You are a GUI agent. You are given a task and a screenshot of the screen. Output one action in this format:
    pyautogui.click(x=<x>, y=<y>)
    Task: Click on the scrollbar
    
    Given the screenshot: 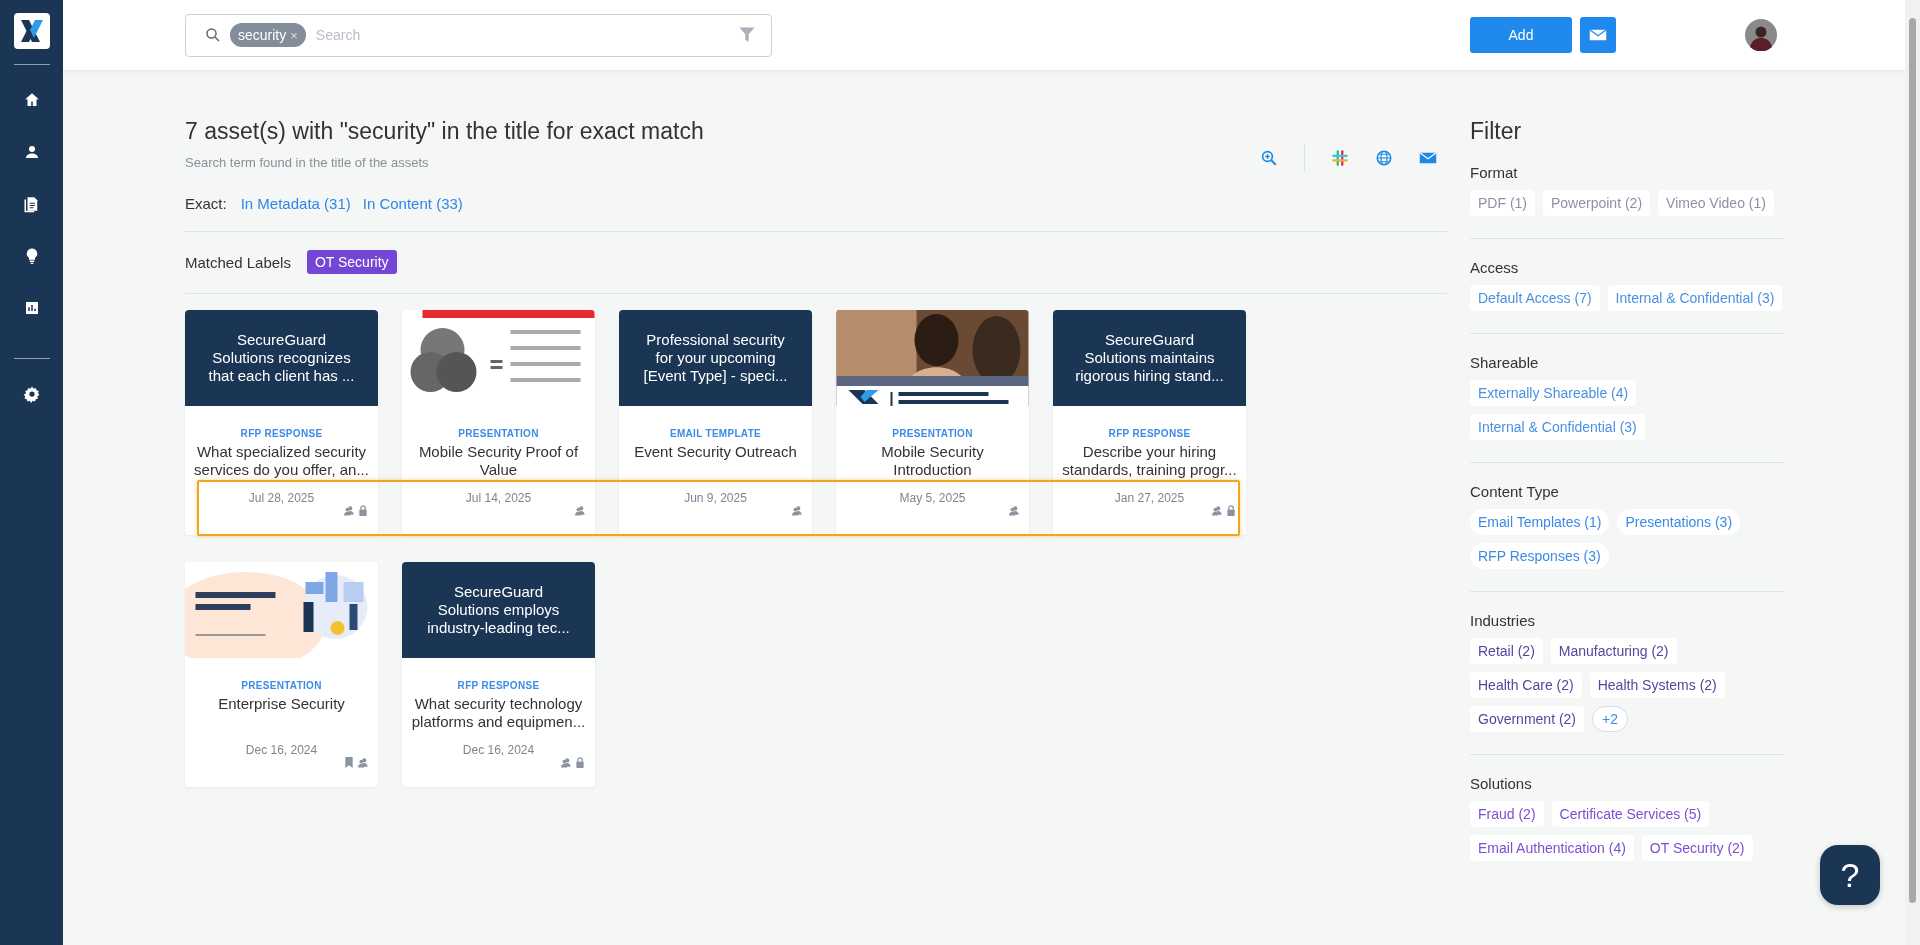 What is the action you would take?
    pyautogui.click(x=1912, y=472)
    